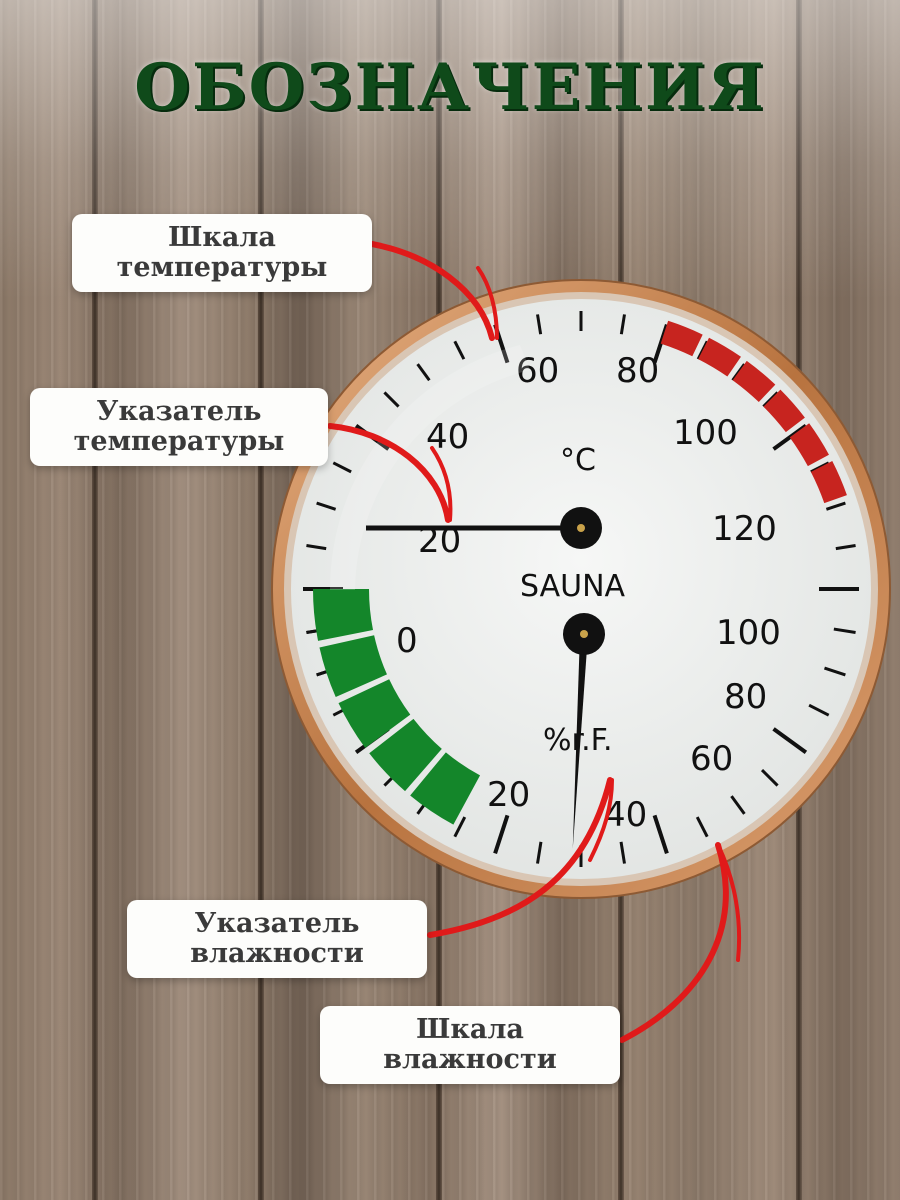  Describe the element at coordinates (637, 371) in the screenshot. I see `temp-tick-label: 80` at that location.